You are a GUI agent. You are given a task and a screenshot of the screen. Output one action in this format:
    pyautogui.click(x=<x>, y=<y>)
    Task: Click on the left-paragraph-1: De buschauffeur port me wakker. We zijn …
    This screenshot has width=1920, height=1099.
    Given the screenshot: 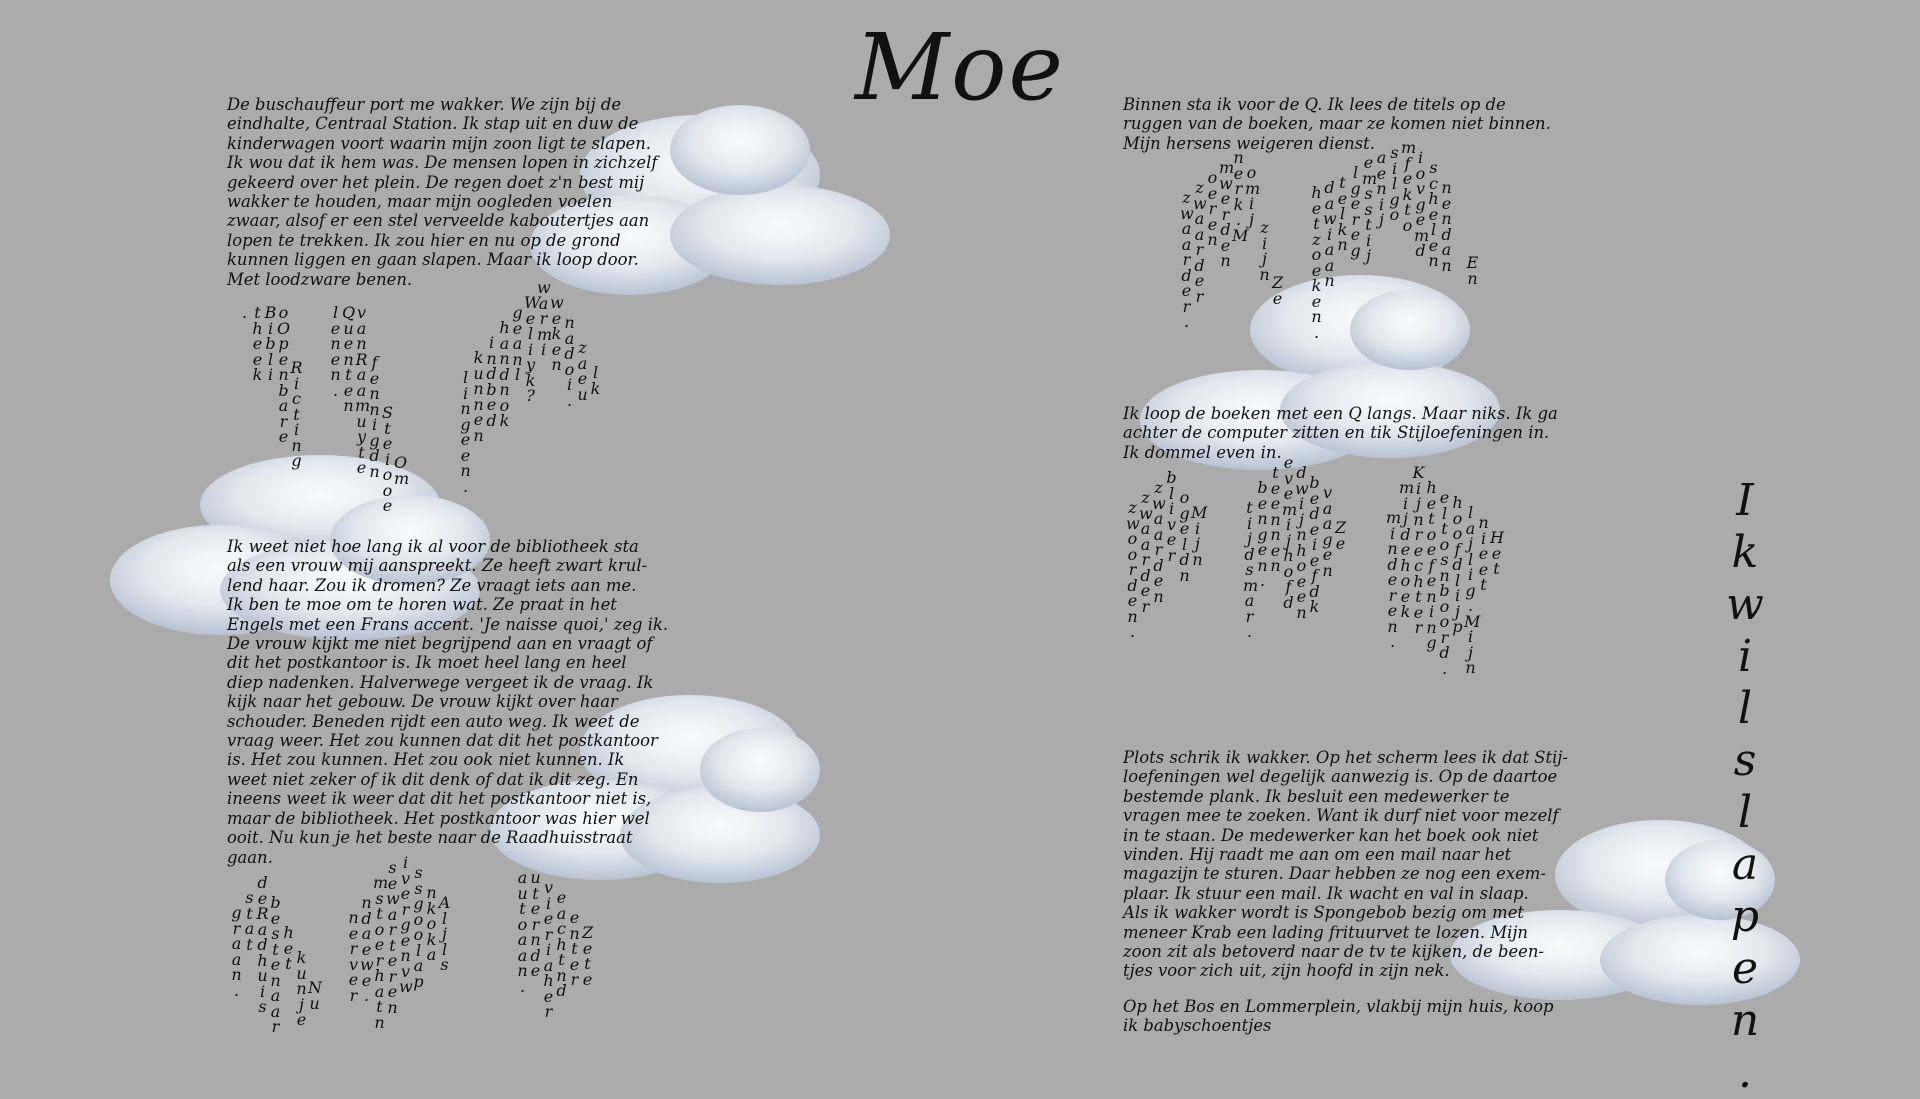 What is the action you would take?
    pyautogui.click(x=442, y=192)
    